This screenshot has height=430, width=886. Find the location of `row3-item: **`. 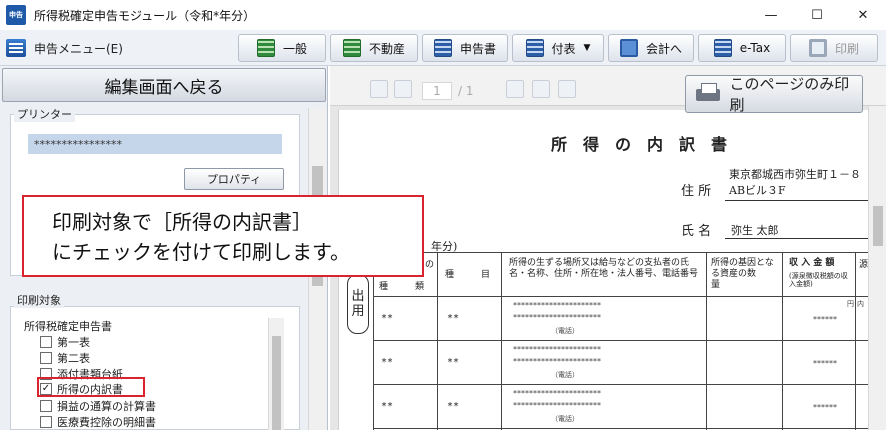

row3-item: ** is located at coordinates (453, 406).